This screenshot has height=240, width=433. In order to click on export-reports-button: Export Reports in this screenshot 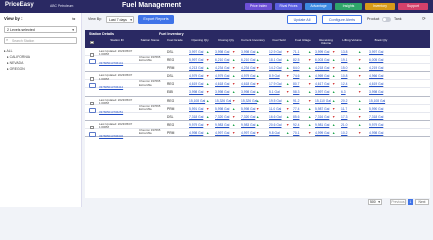, I will do `click(156, 19)`.